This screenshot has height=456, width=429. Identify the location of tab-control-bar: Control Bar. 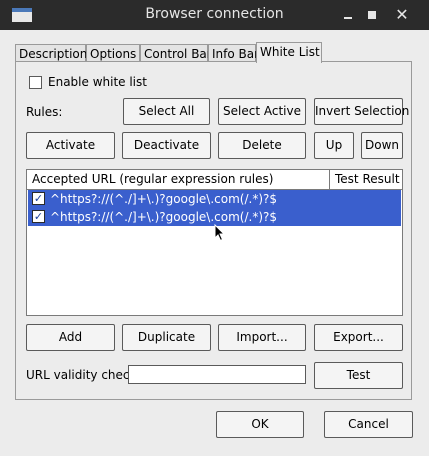
(176, 53).